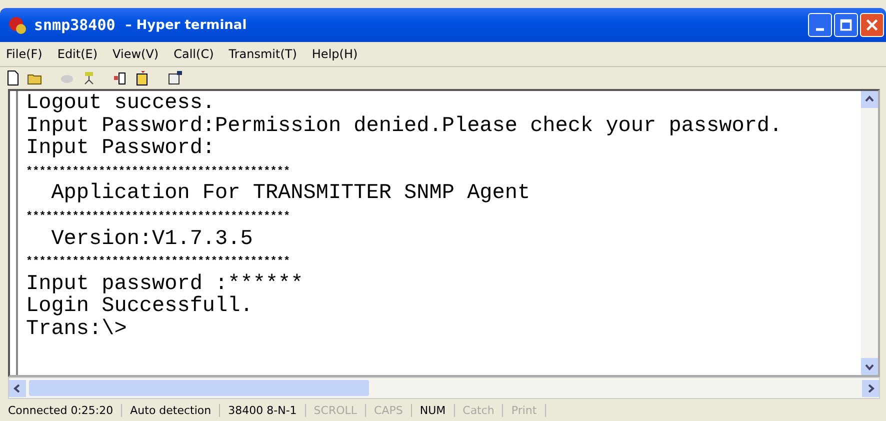 This screenshot has height=421, width=886. I want to click on scroll-up-icon, so click(869, 99).